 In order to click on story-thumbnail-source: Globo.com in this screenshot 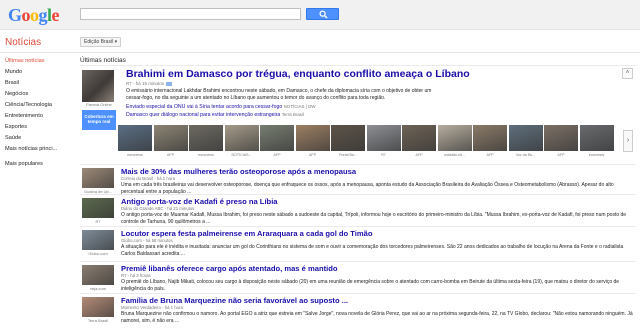, I will do `click(98, 253)`.